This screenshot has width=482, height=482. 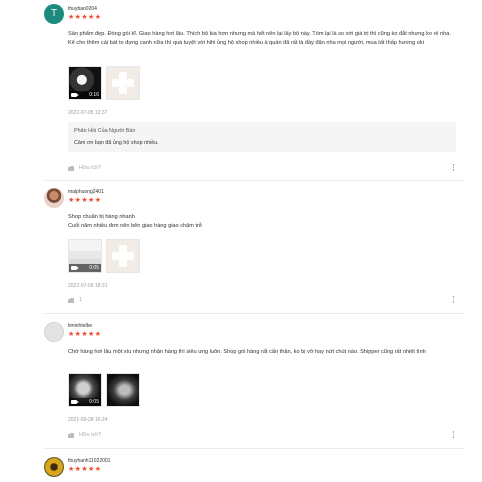 I want to click on review-media: 0:16, so click(x=104, y=83).